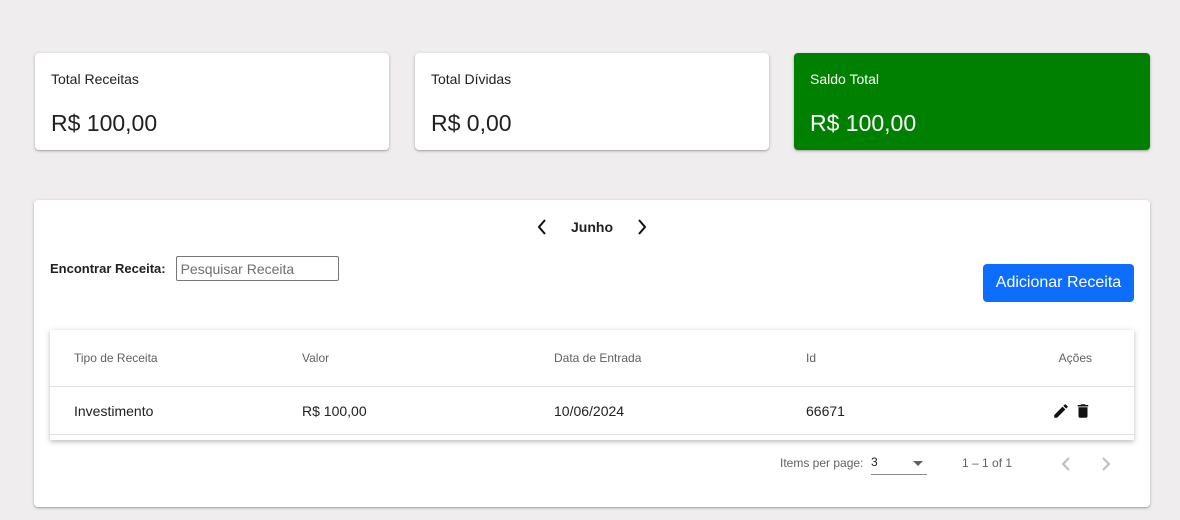 Image resolution: width=1180 pixels, height=520 pixels. Describe the element at coordinates (592, 464) in the screenshot. I see `paginator: Items per page: 3 1 – 1 of 1` at that location.